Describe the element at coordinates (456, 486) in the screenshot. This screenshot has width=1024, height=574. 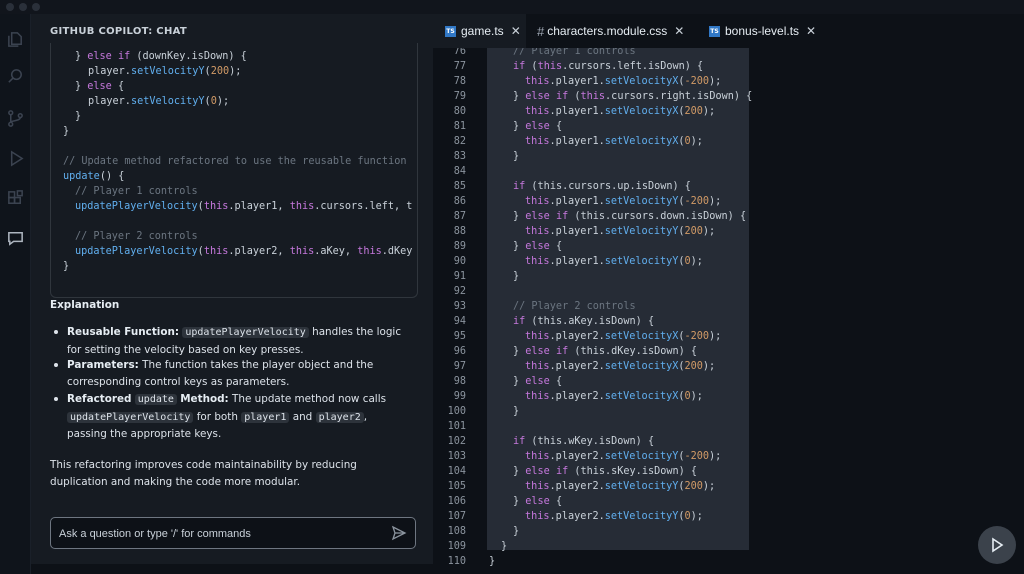
I see `line-number: 105` at that location.